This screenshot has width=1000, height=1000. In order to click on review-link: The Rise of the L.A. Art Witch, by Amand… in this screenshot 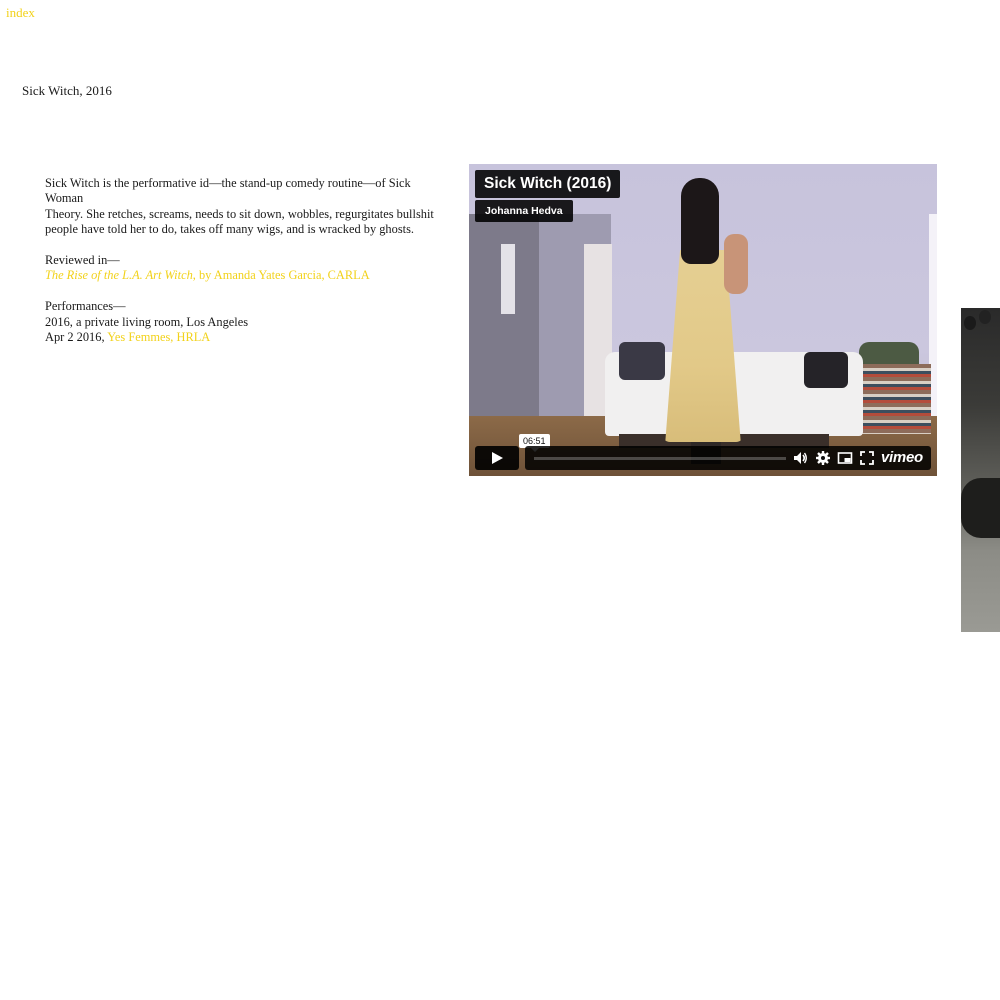, I will do `click(245, 275)`.